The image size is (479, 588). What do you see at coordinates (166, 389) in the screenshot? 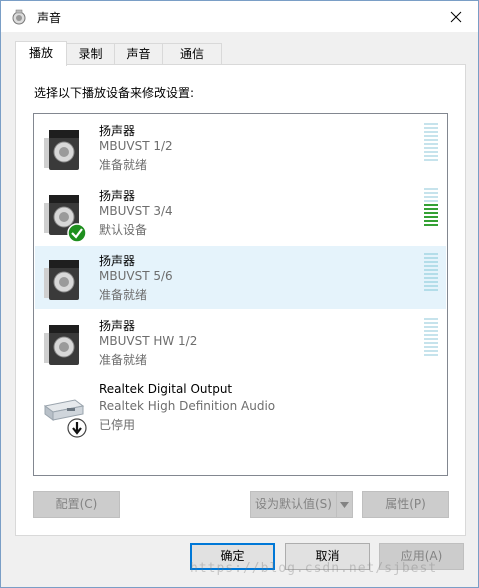
I see `device-name: Realtek Digital Output` at bounding box center [166, 389].